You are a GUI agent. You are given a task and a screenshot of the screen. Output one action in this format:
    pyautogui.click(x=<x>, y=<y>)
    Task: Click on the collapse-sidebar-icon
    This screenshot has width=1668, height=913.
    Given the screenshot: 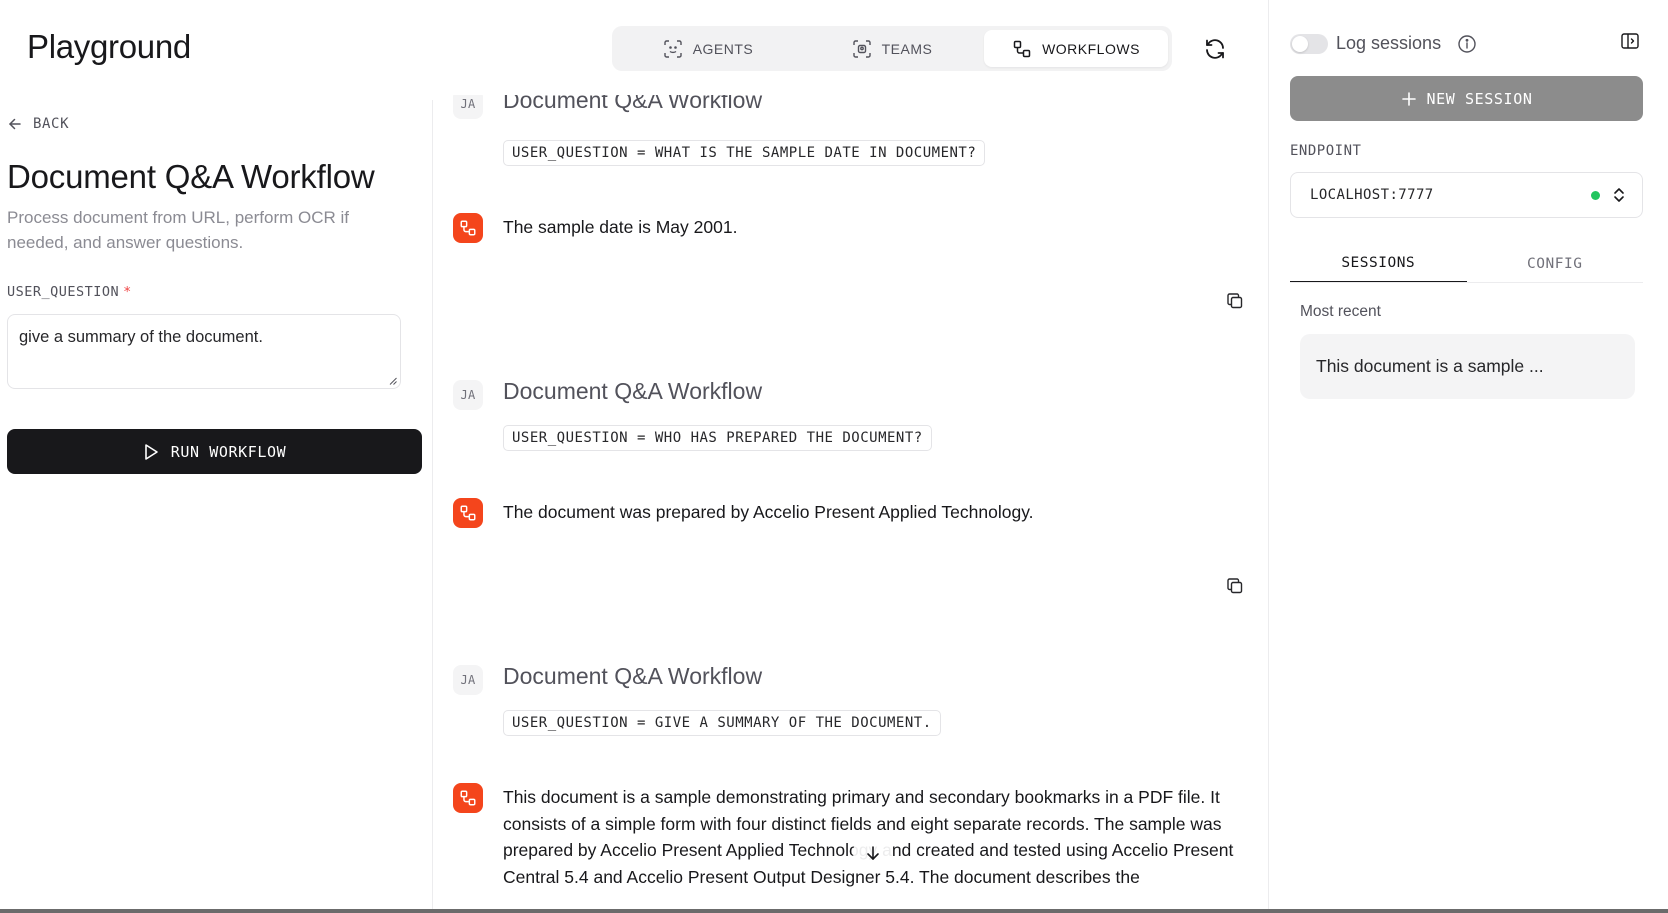 What is the action you would take?
    pyautogui.click(x=1630, y=41)
    